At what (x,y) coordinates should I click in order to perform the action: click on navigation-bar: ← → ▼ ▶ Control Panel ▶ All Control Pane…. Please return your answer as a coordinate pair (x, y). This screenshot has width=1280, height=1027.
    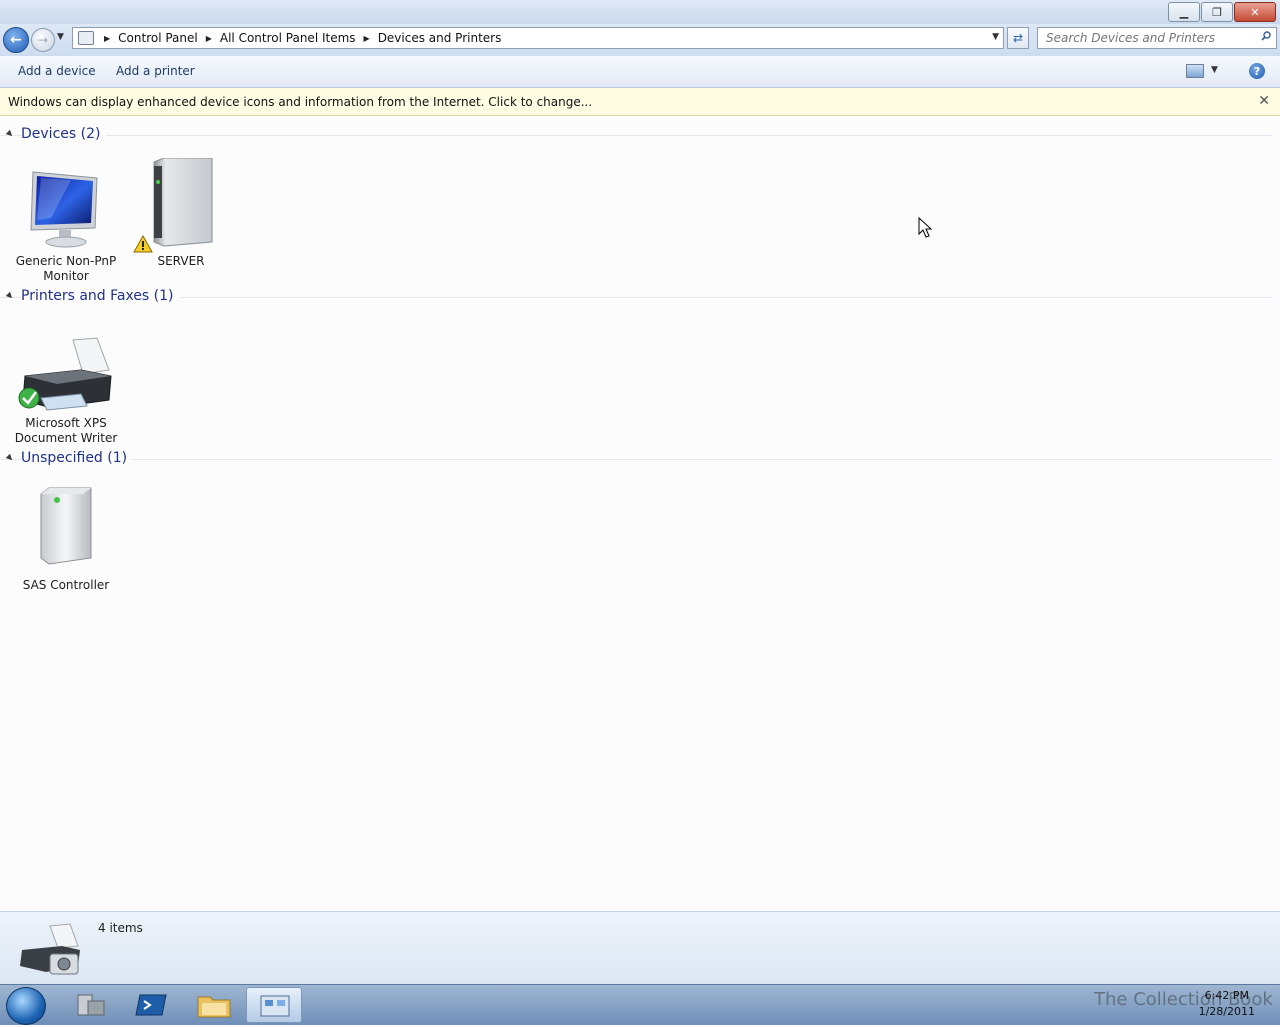
    Looking at the image, I should click on (640, 40).